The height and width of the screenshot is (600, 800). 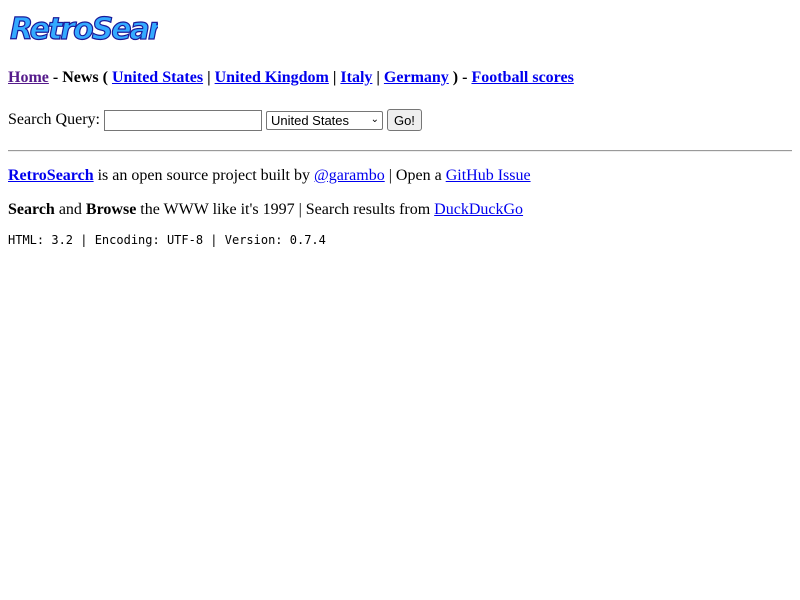 What do you see at coordinates (415, 175) in the screenshot?
I see `about-text-2: | Open a` at bounding box center [415, 175].